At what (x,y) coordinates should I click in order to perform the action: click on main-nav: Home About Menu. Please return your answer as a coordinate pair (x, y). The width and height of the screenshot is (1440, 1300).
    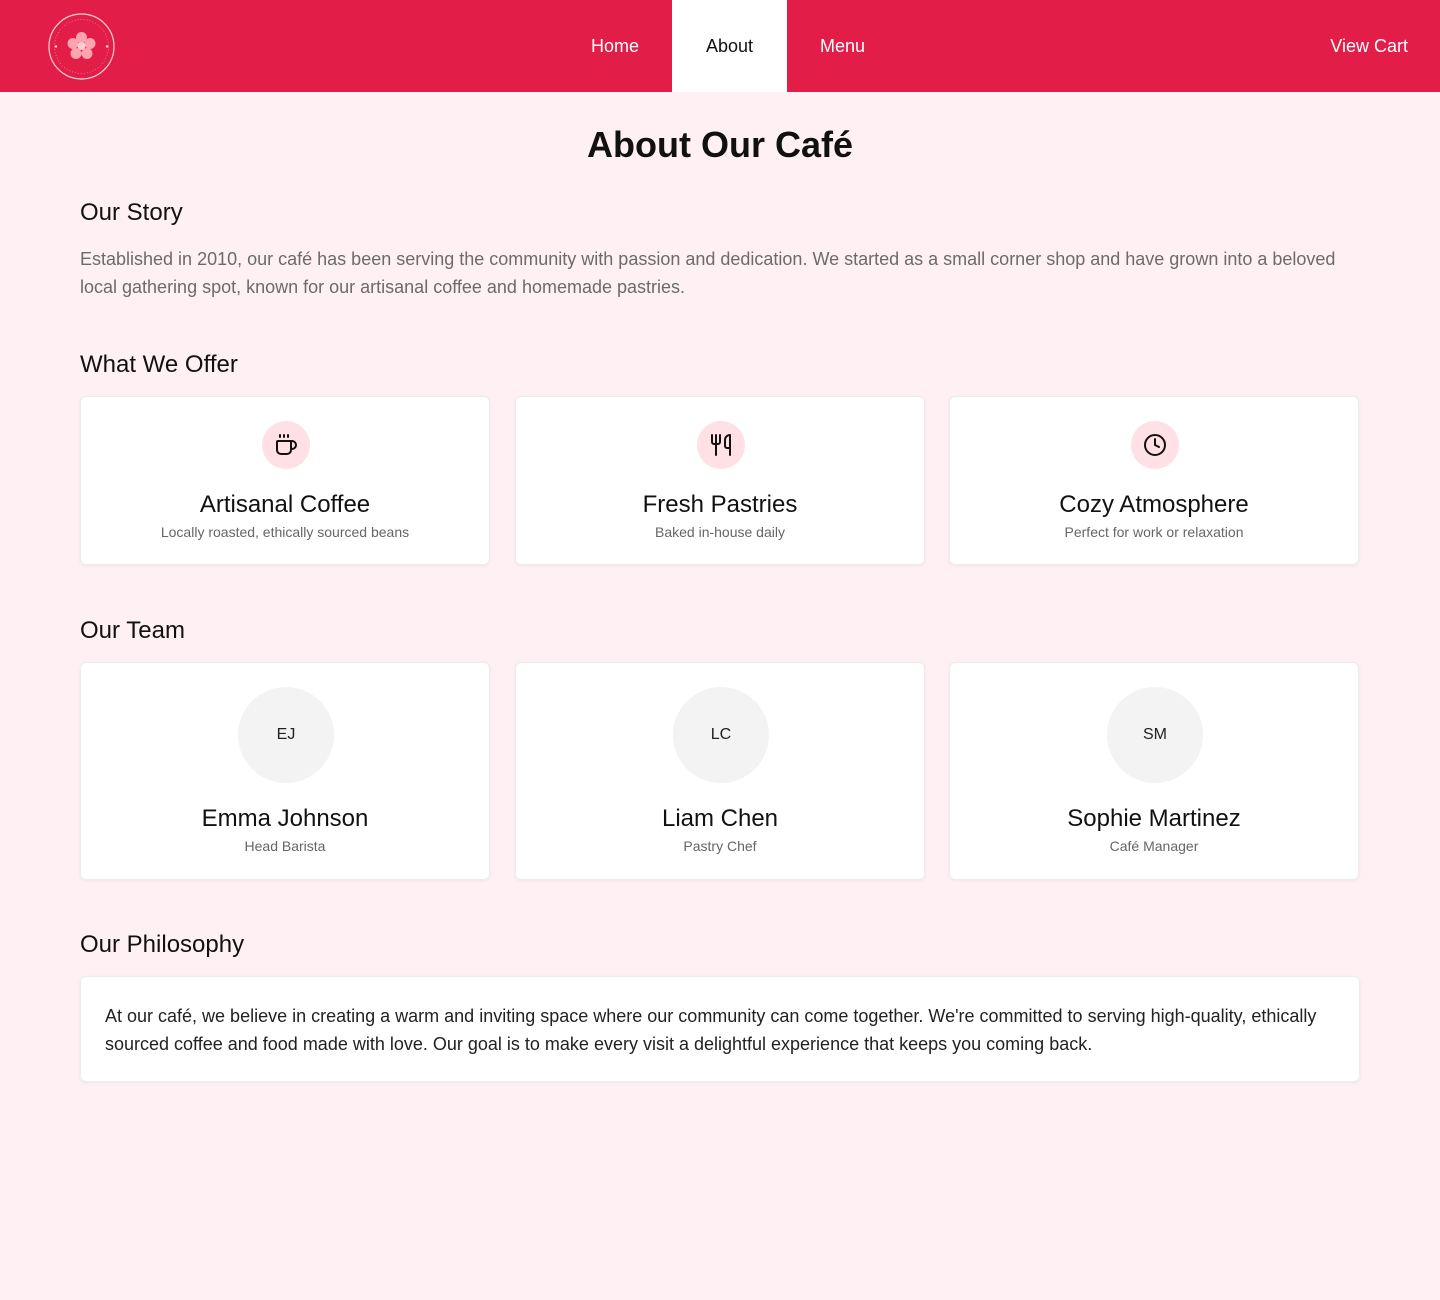
    Looking at the image, I should click on (728, 46).